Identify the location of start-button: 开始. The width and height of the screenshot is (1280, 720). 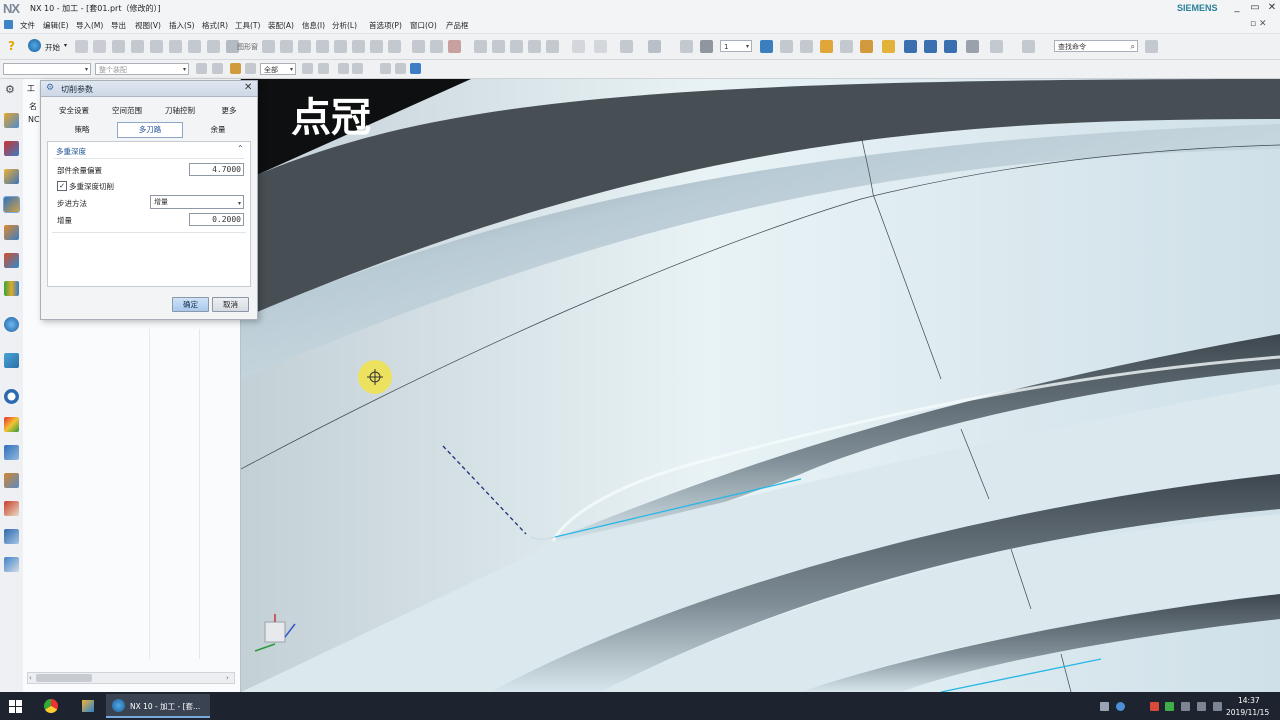
(52, 47).